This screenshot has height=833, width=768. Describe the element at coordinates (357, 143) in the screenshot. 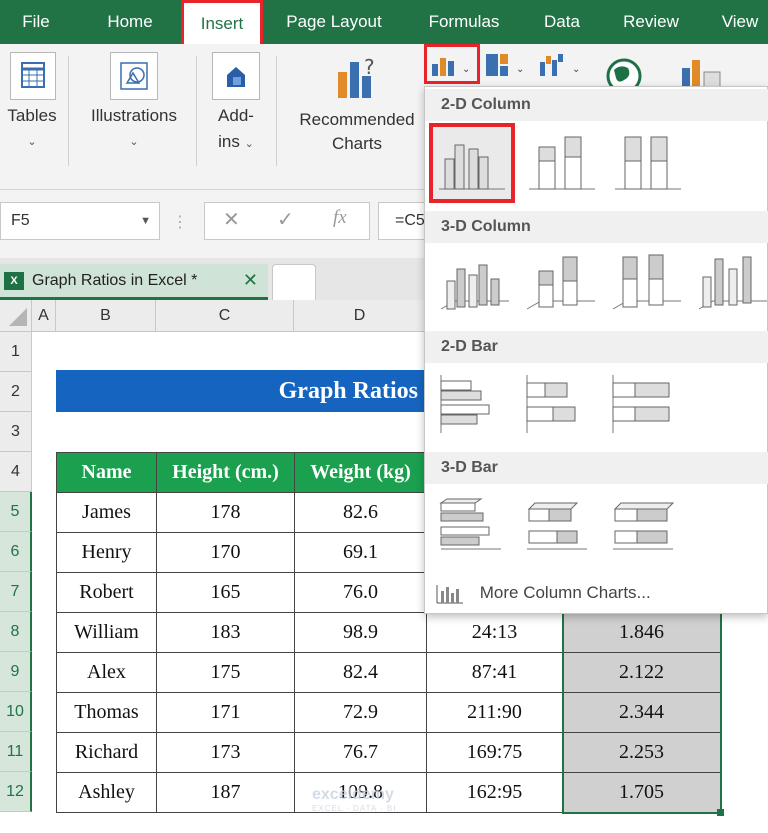

I see `recommended-label-line2: Charts` at that location.